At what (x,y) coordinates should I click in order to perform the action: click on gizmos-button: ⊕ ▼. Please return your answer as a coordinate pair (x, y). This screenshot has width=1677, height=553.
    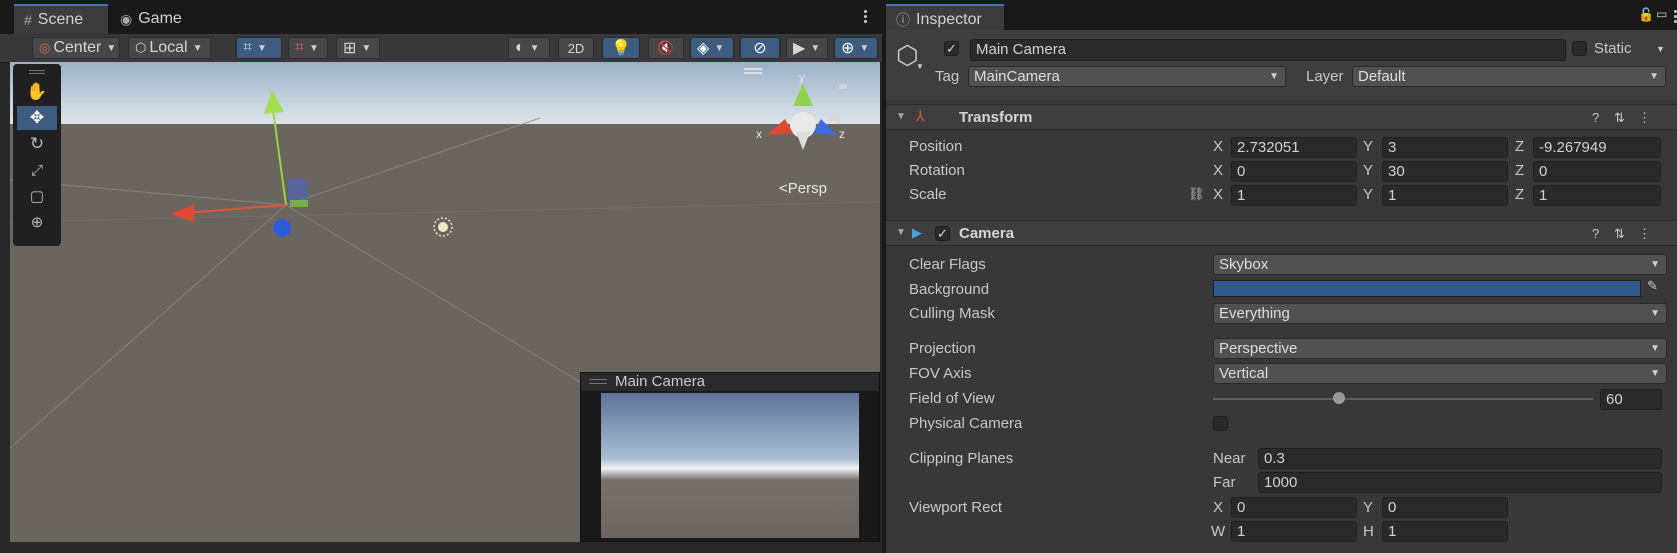
    Looking at the image, I should click on (856, 48).